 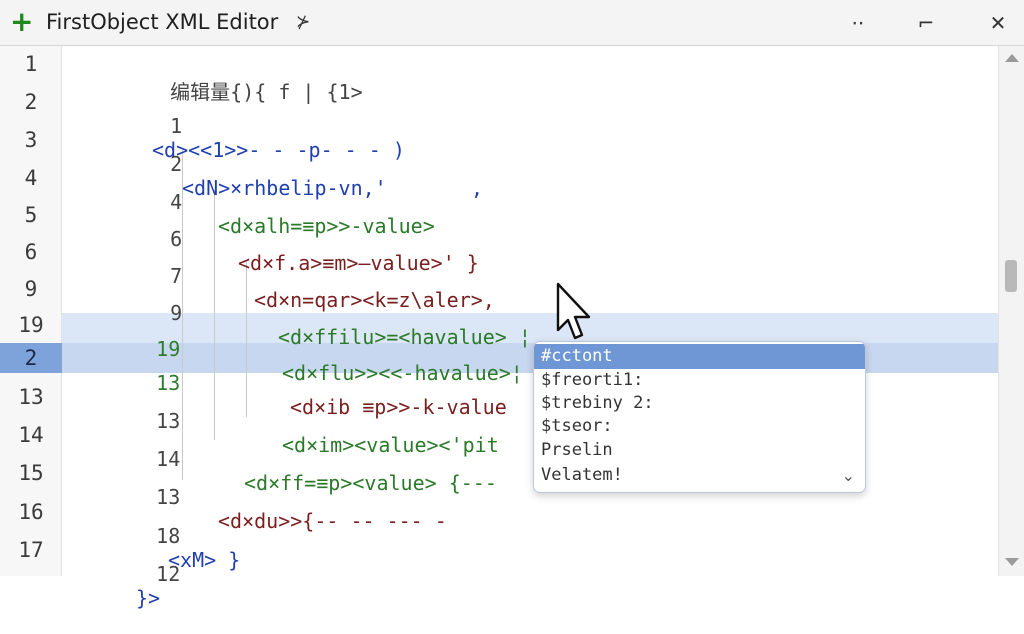 What do you see at coordinates (390, 445) in the screenshot?
I see `code-text: <d×im><value><'pit` at bounding box center [390, 445].